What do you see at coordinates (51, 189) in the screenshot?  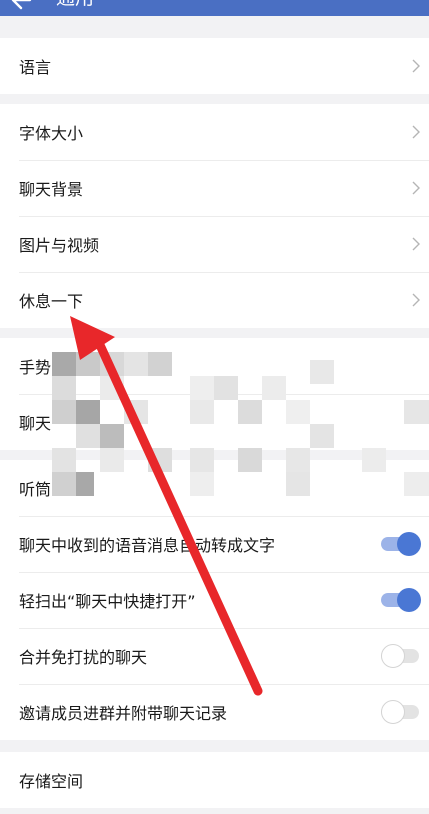 I see `settings-item-label: 聊天背景` at bounding box center [51, 189].